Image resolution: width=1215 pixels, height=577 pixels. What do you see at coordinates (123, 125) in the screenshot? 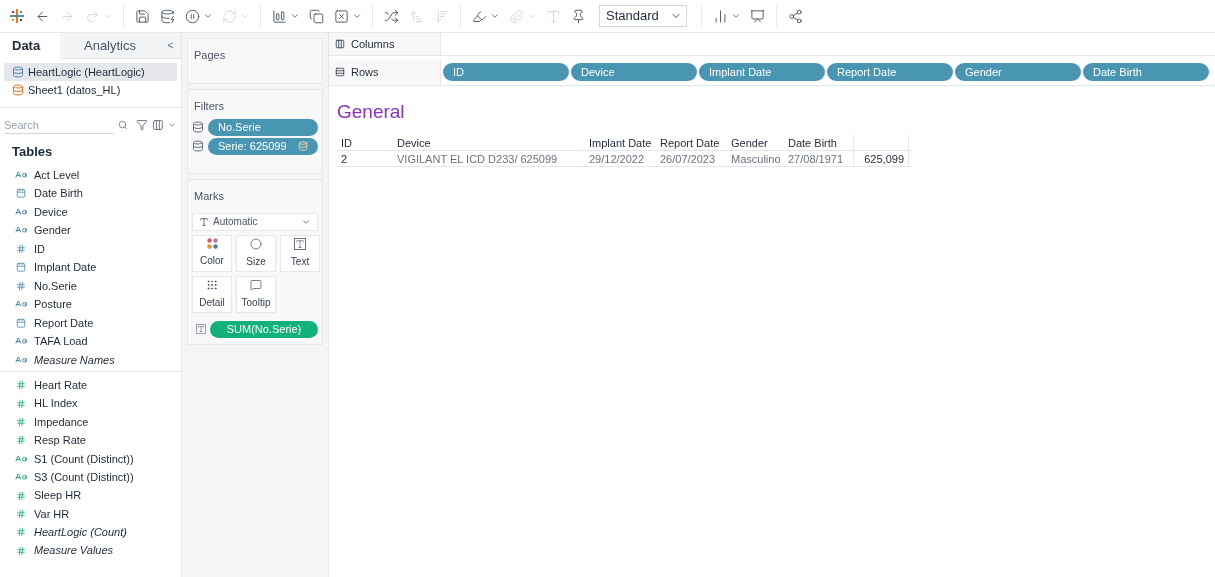
I see `search-icon` at bounding box center [123, 125].